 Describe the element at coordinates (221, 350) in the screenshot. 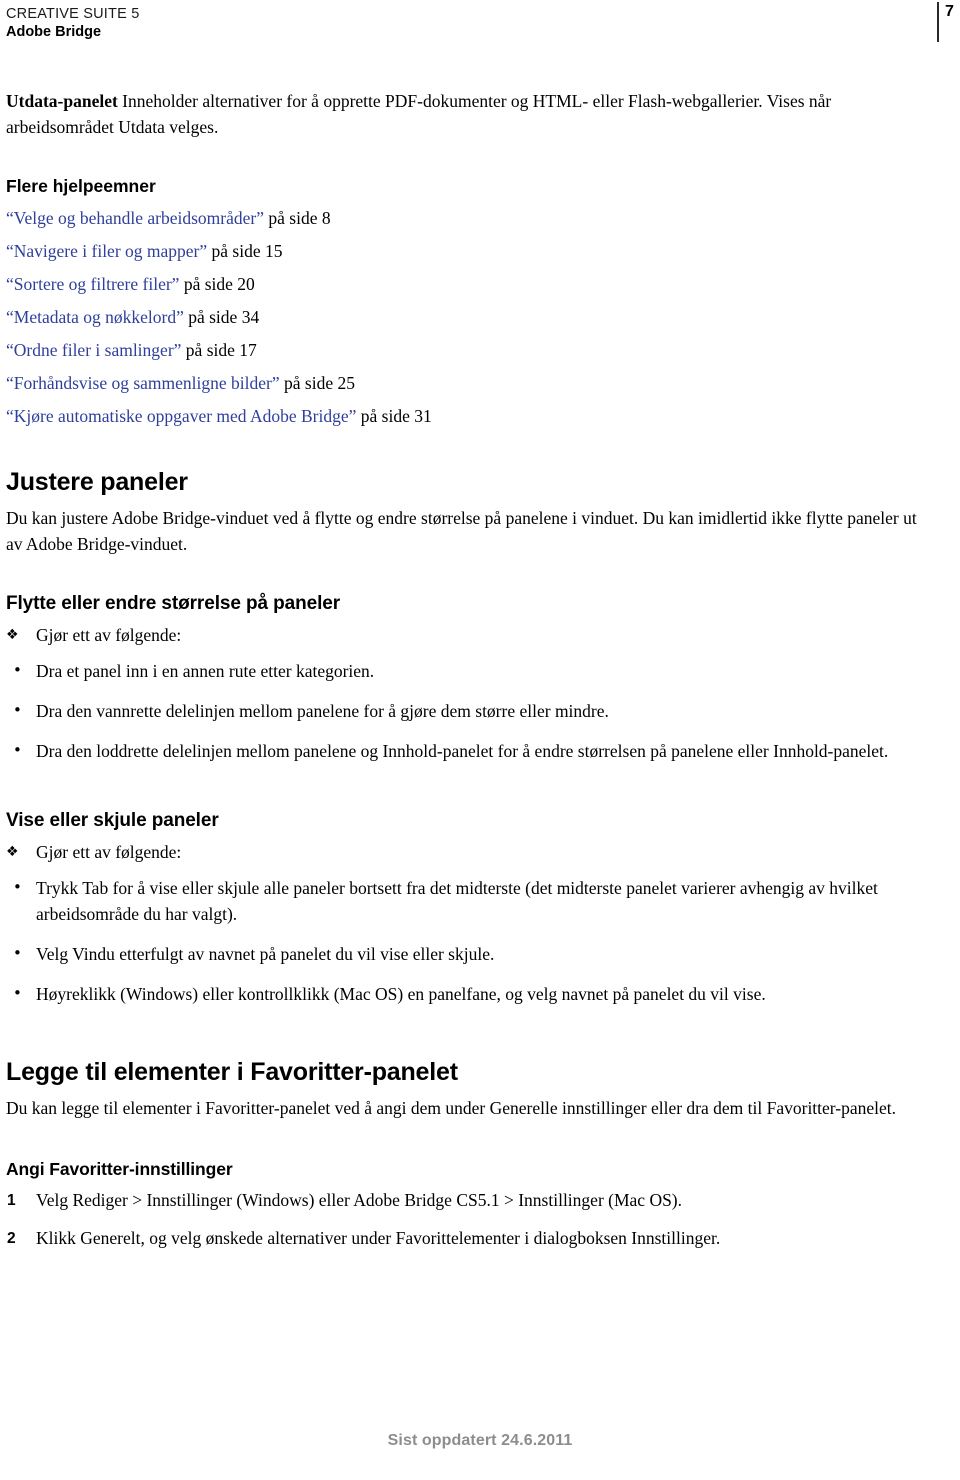

I see `xref-page: på side 17` at that location.